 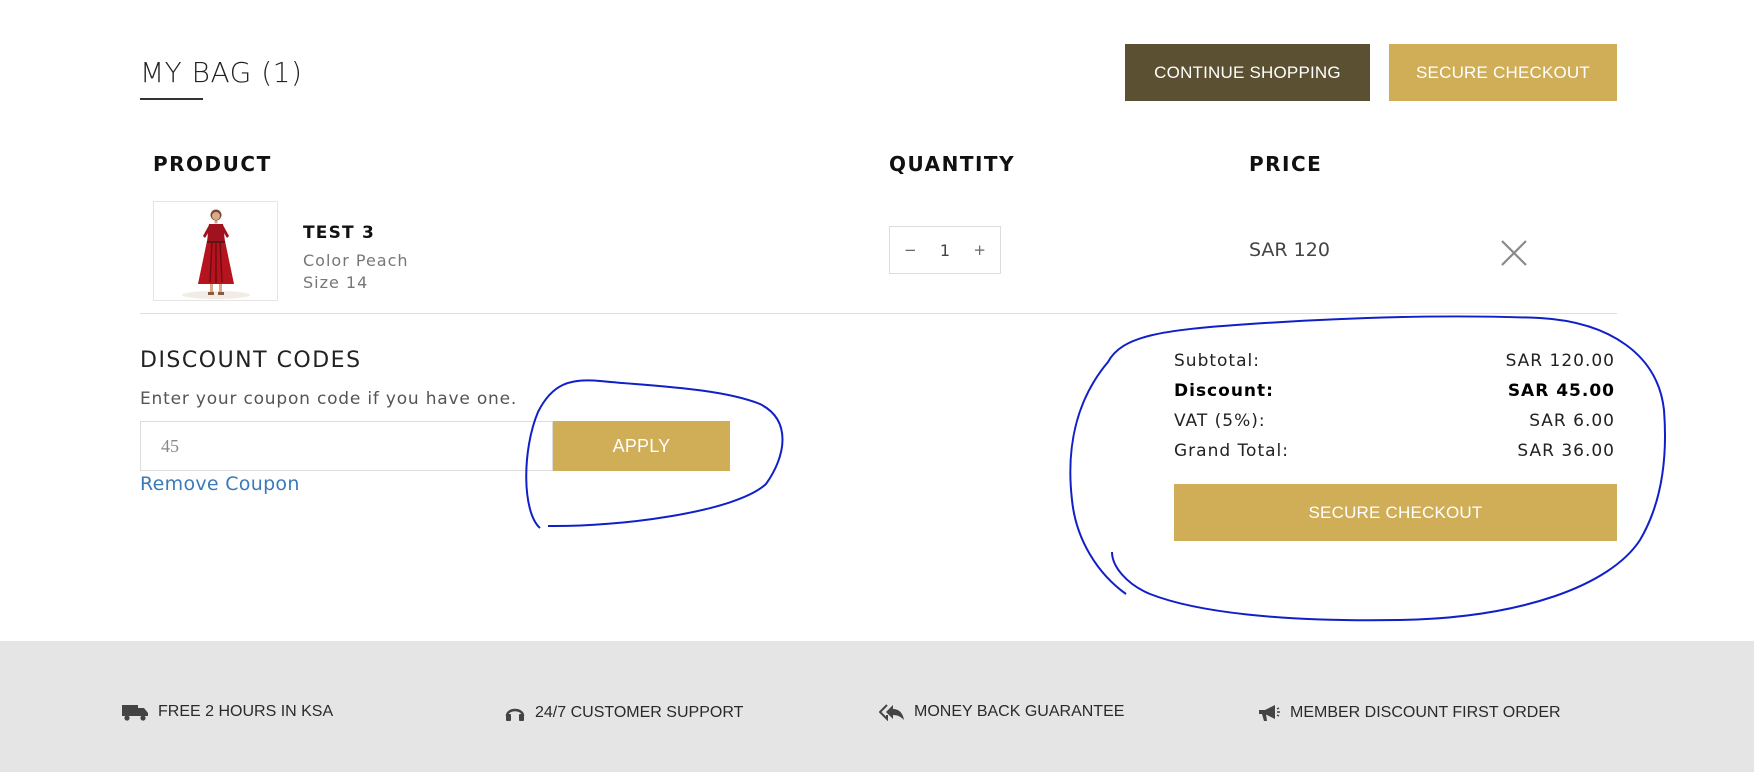 What do you see at coordinates (221, 72) in the screenshot?
I see `page-title: MY BAG (1)` at bounding box center [221, 72].